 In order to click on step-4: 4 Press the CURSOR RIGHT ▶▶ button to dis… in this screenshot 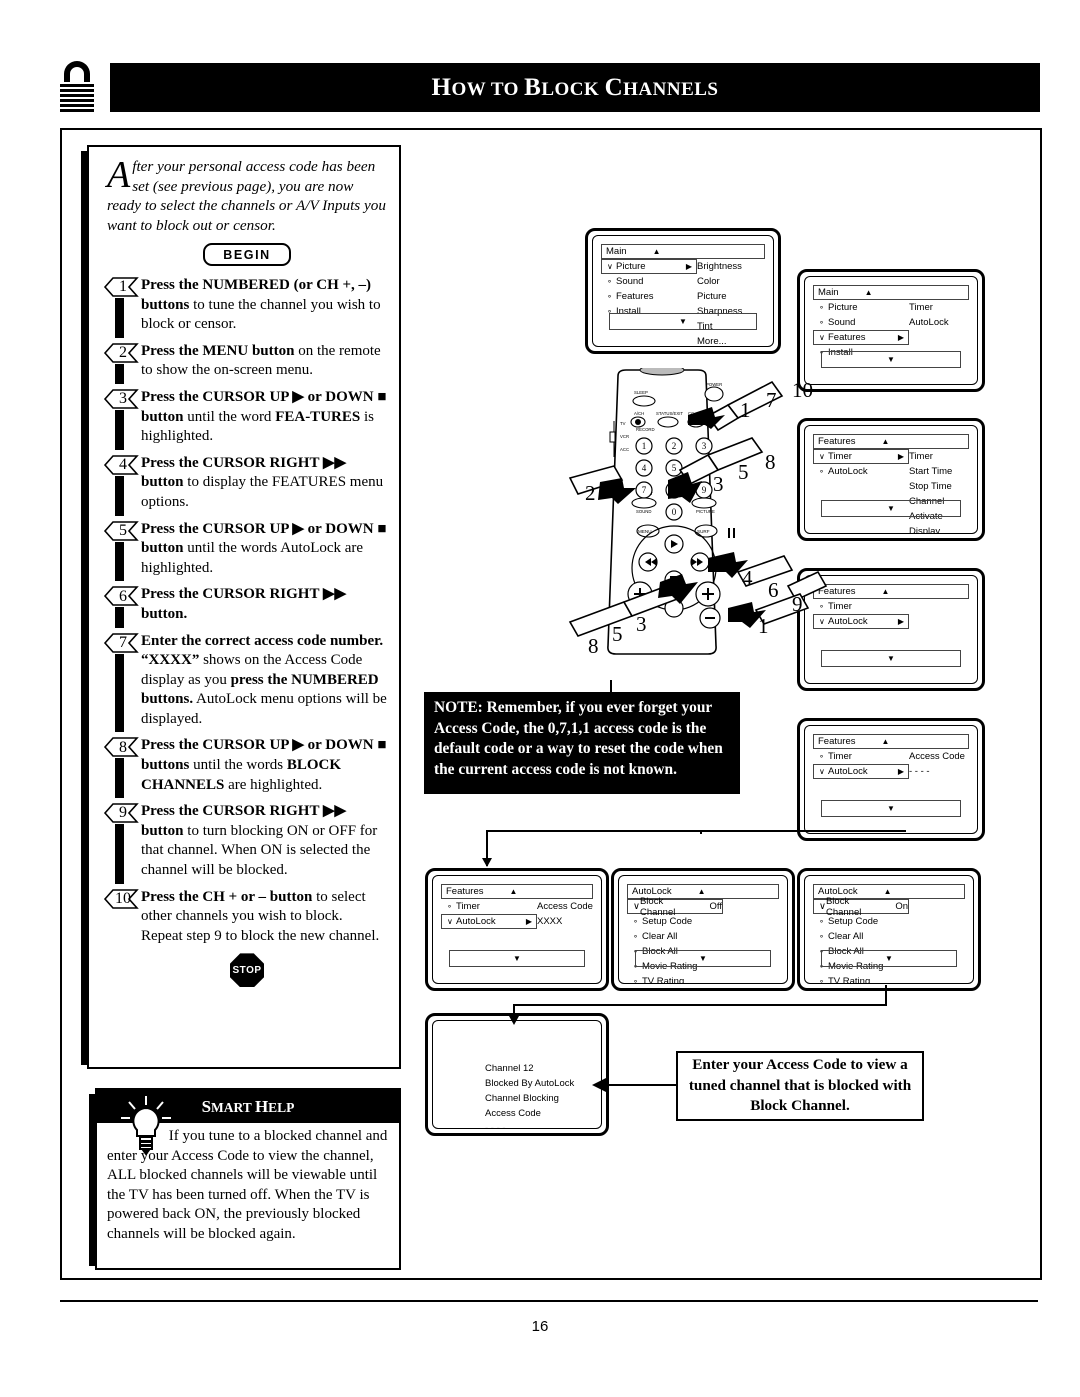, I will do `click(245, 485)`.